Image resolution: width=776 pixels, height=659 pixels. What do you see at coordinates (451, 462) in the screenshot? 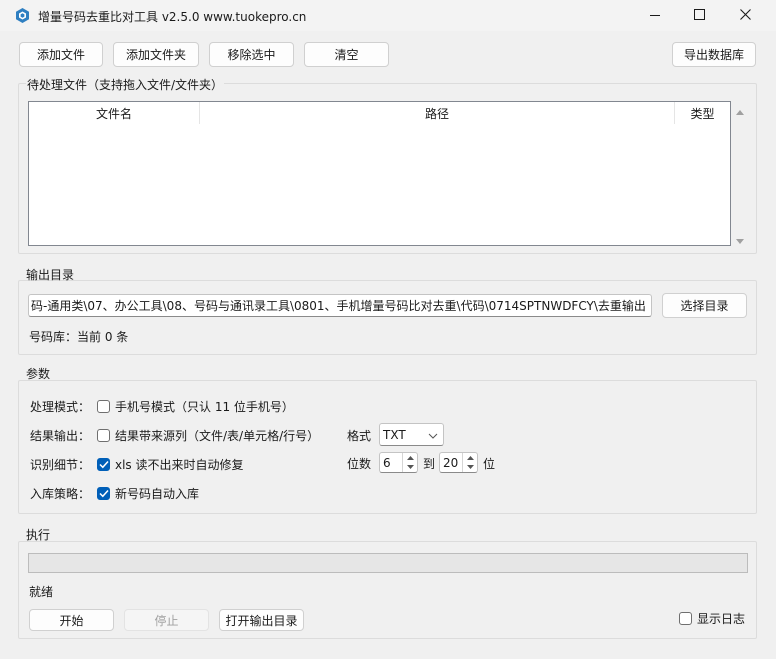
I see `digits-max-value: 20` at bounding box center [451, 462].